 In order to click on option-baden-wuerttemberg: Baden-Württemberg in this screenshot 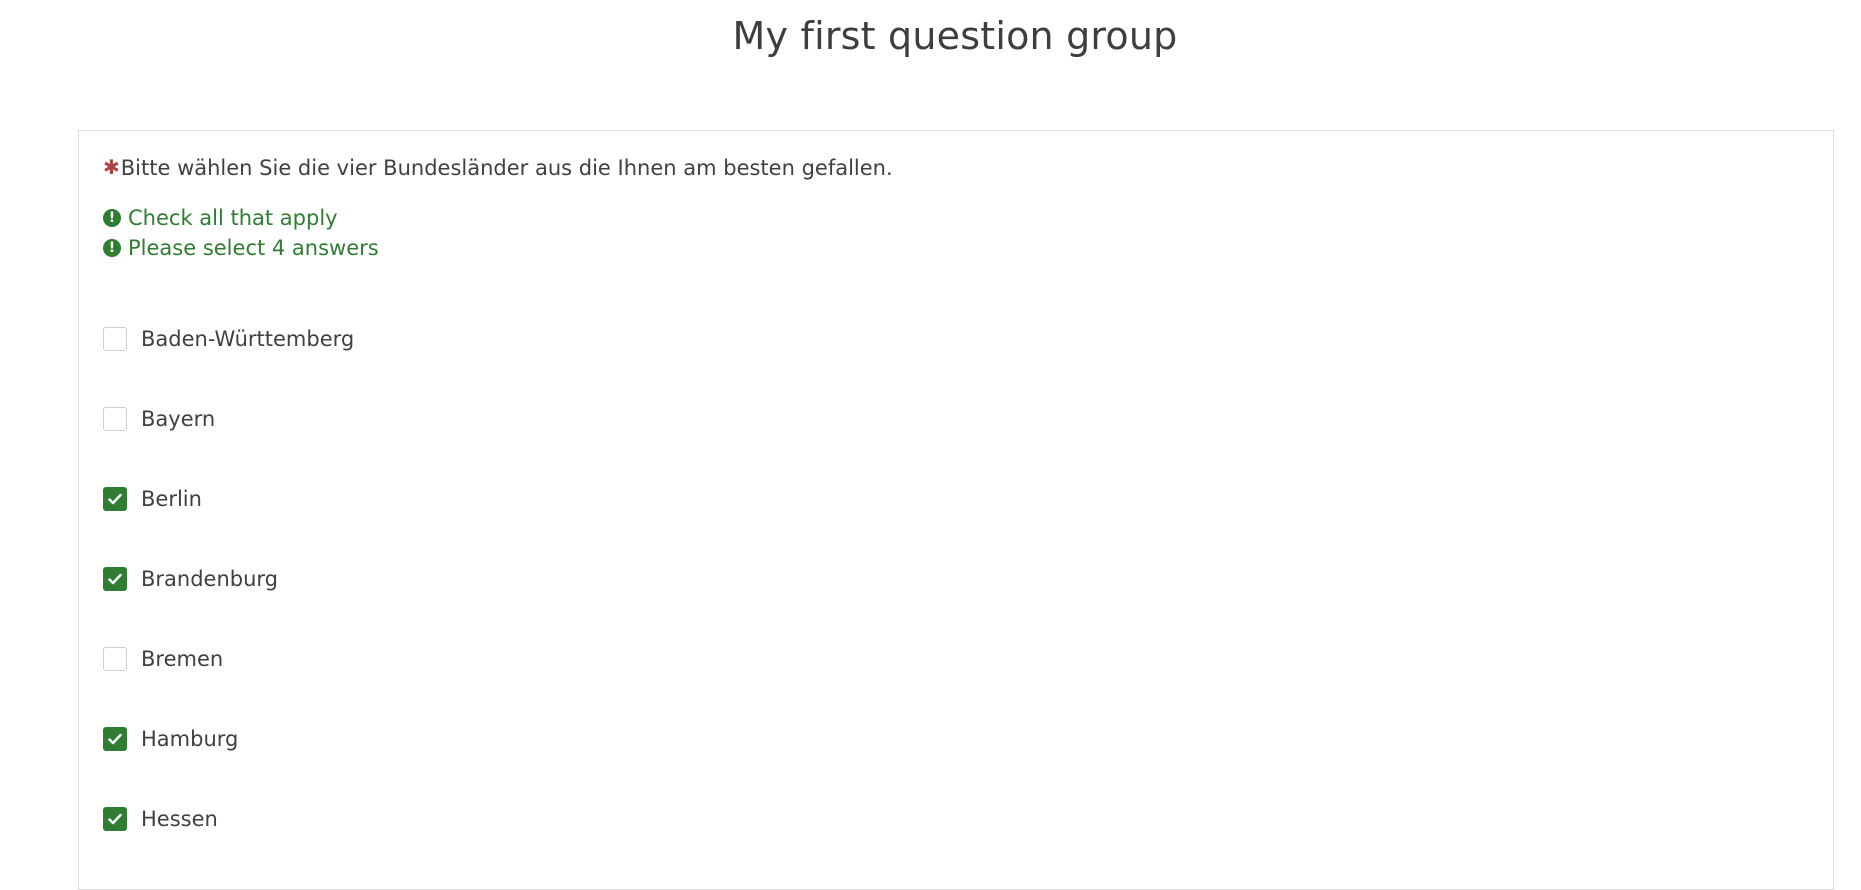, I will do `click(228, 339)`.